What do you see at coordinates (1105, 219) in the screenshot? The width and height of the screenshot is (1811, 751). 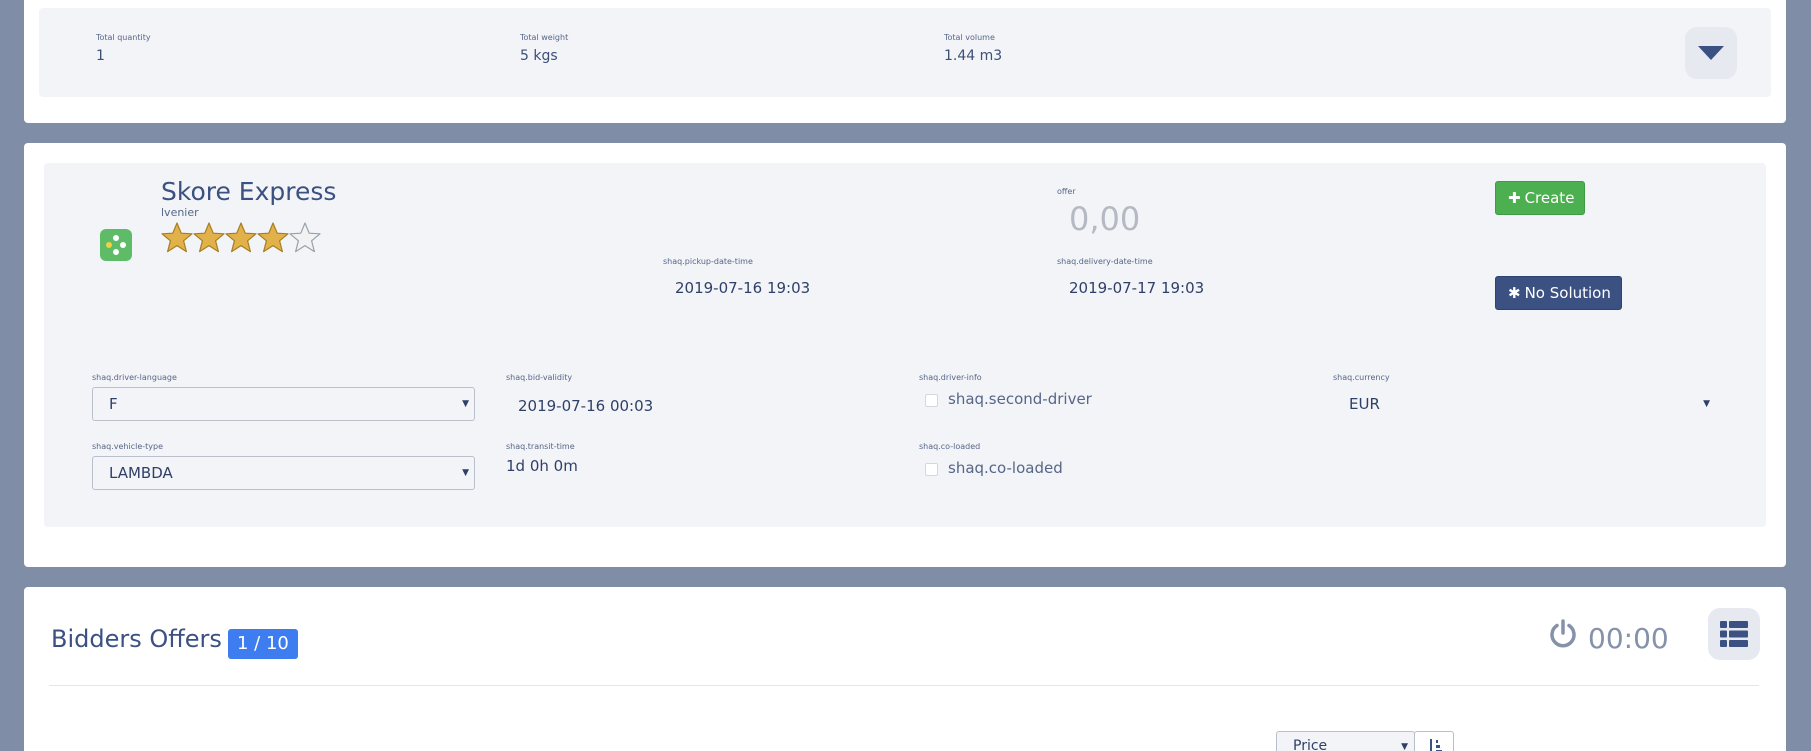 I see `offer-value: 0,00` at bounding box center [1105, 219].